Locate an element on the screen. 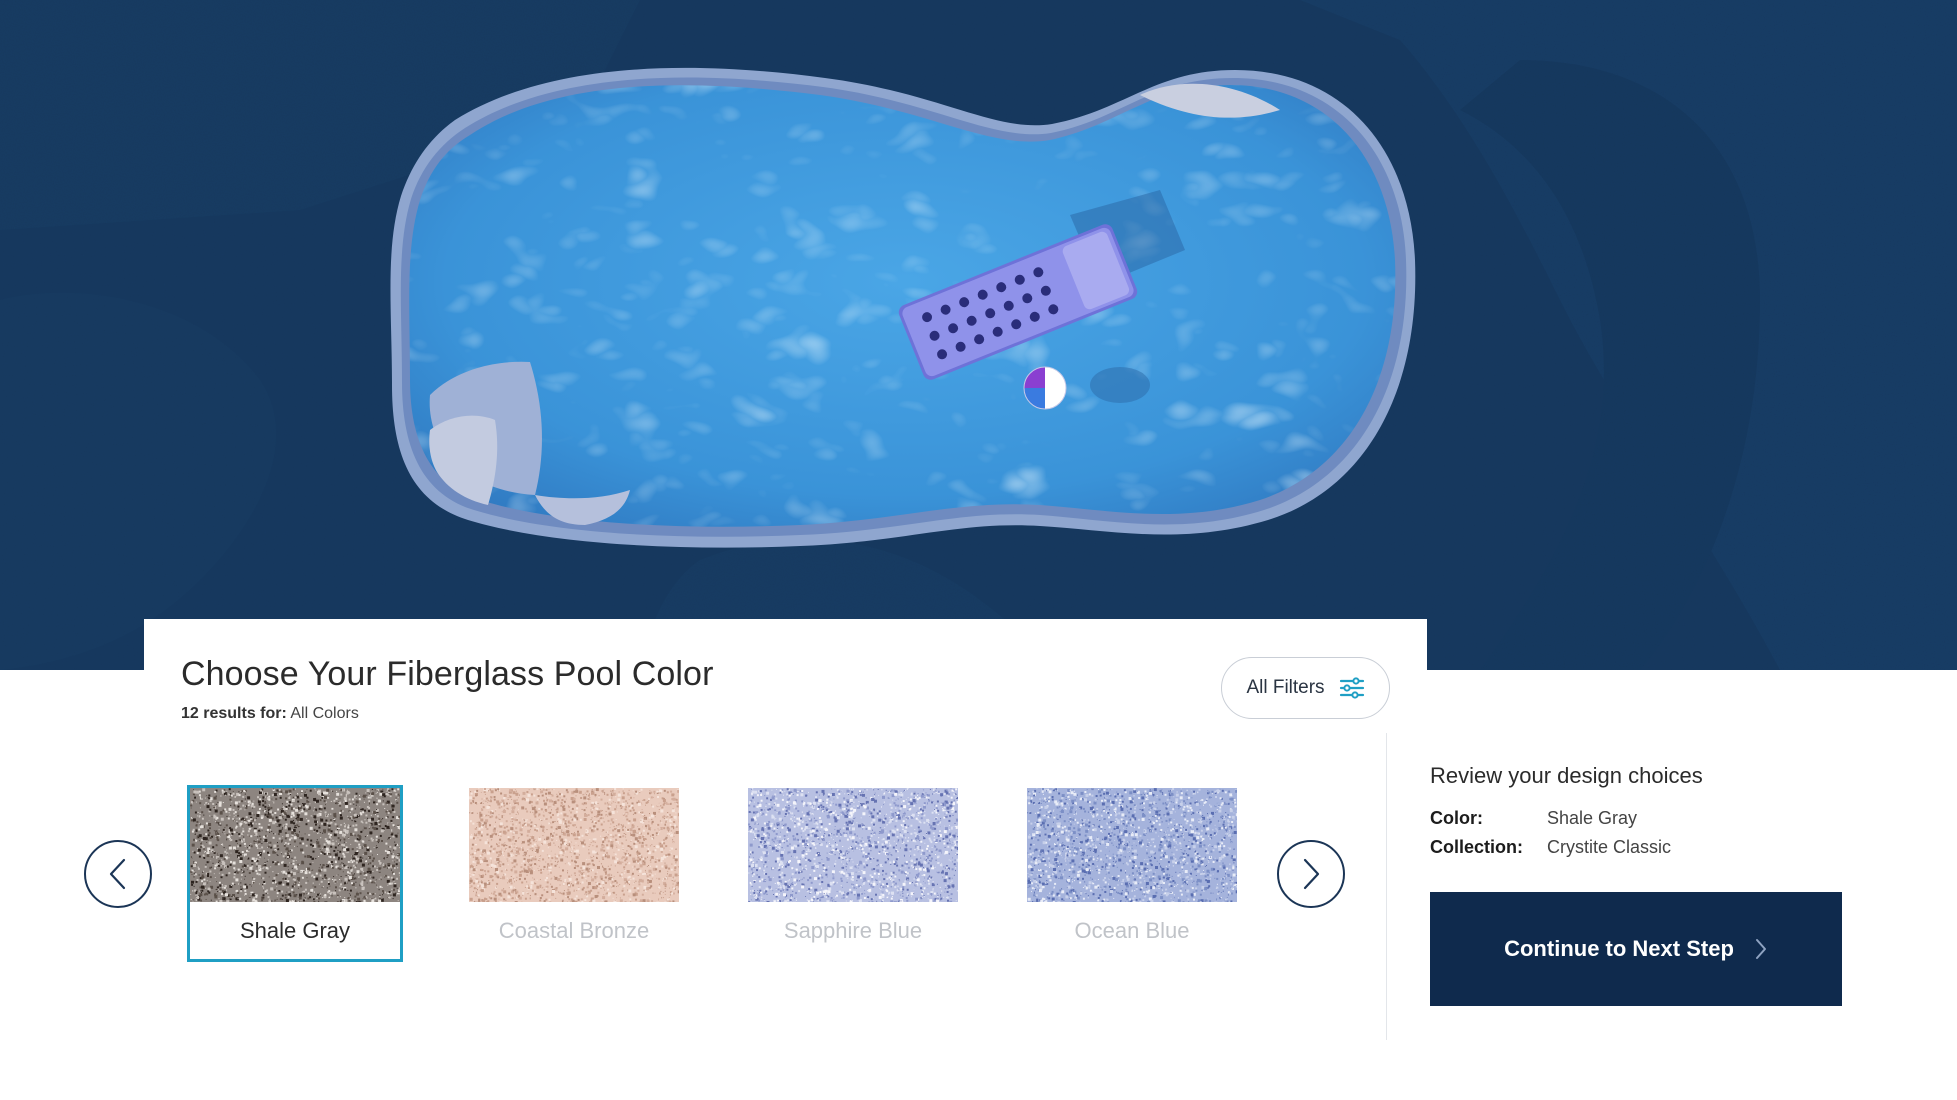 The height and width of the screenshot is (1100, 1957). swatch-shale-gray: Shale Gray is located at coordinates (295, 873).